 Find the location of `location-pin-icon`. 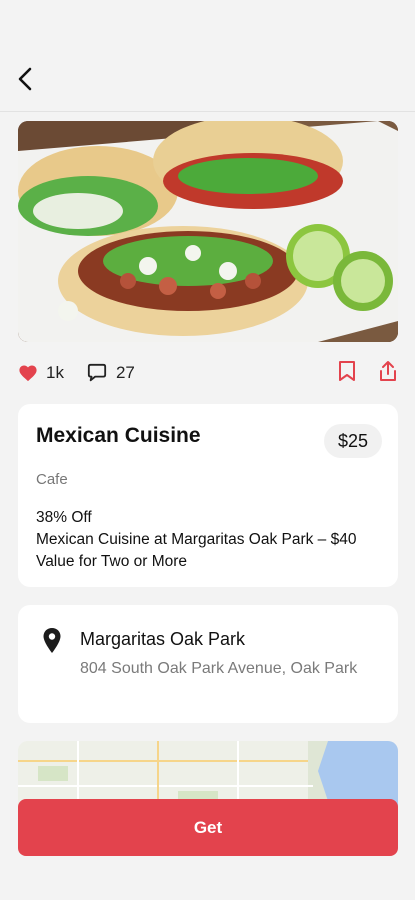

location-pin-icon is located at coordinates (52, 640).